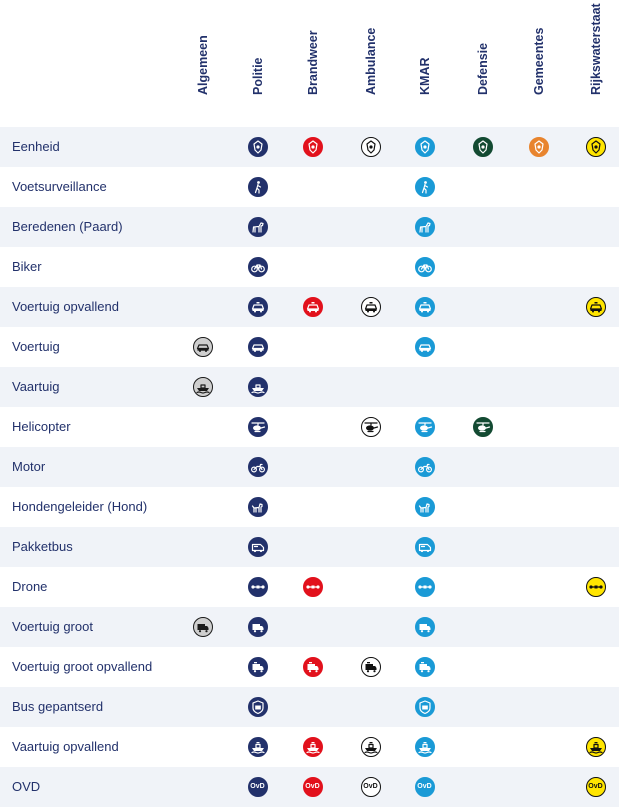  I want to click on cell-brandweer, so click(313, 587).